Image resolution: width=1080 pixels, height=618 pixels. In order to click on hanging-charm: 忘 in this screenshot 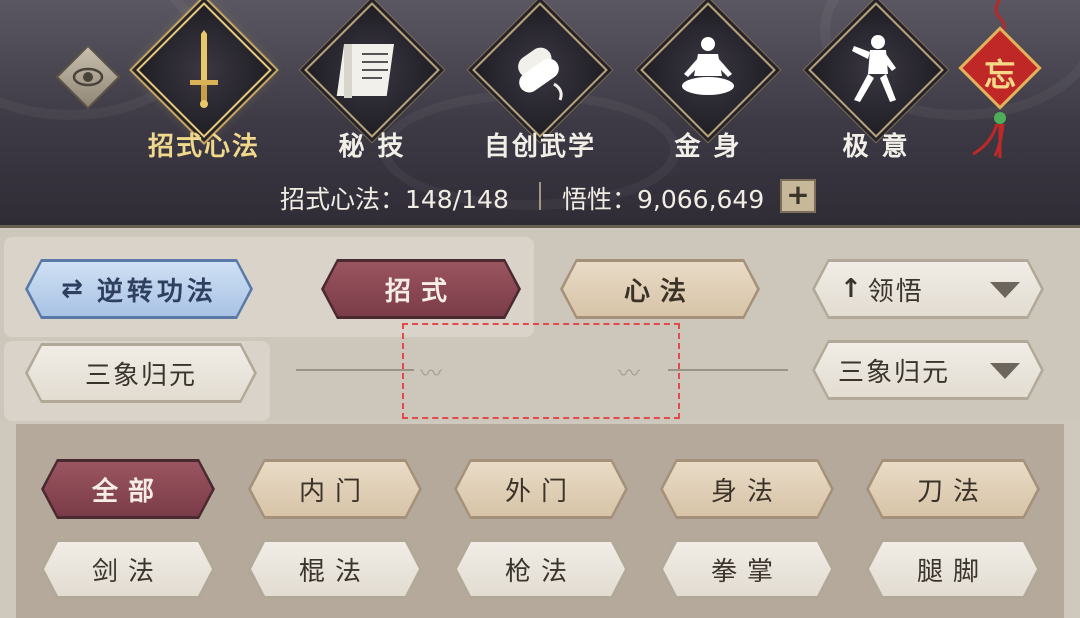, I will do `click(1000, 82)`.